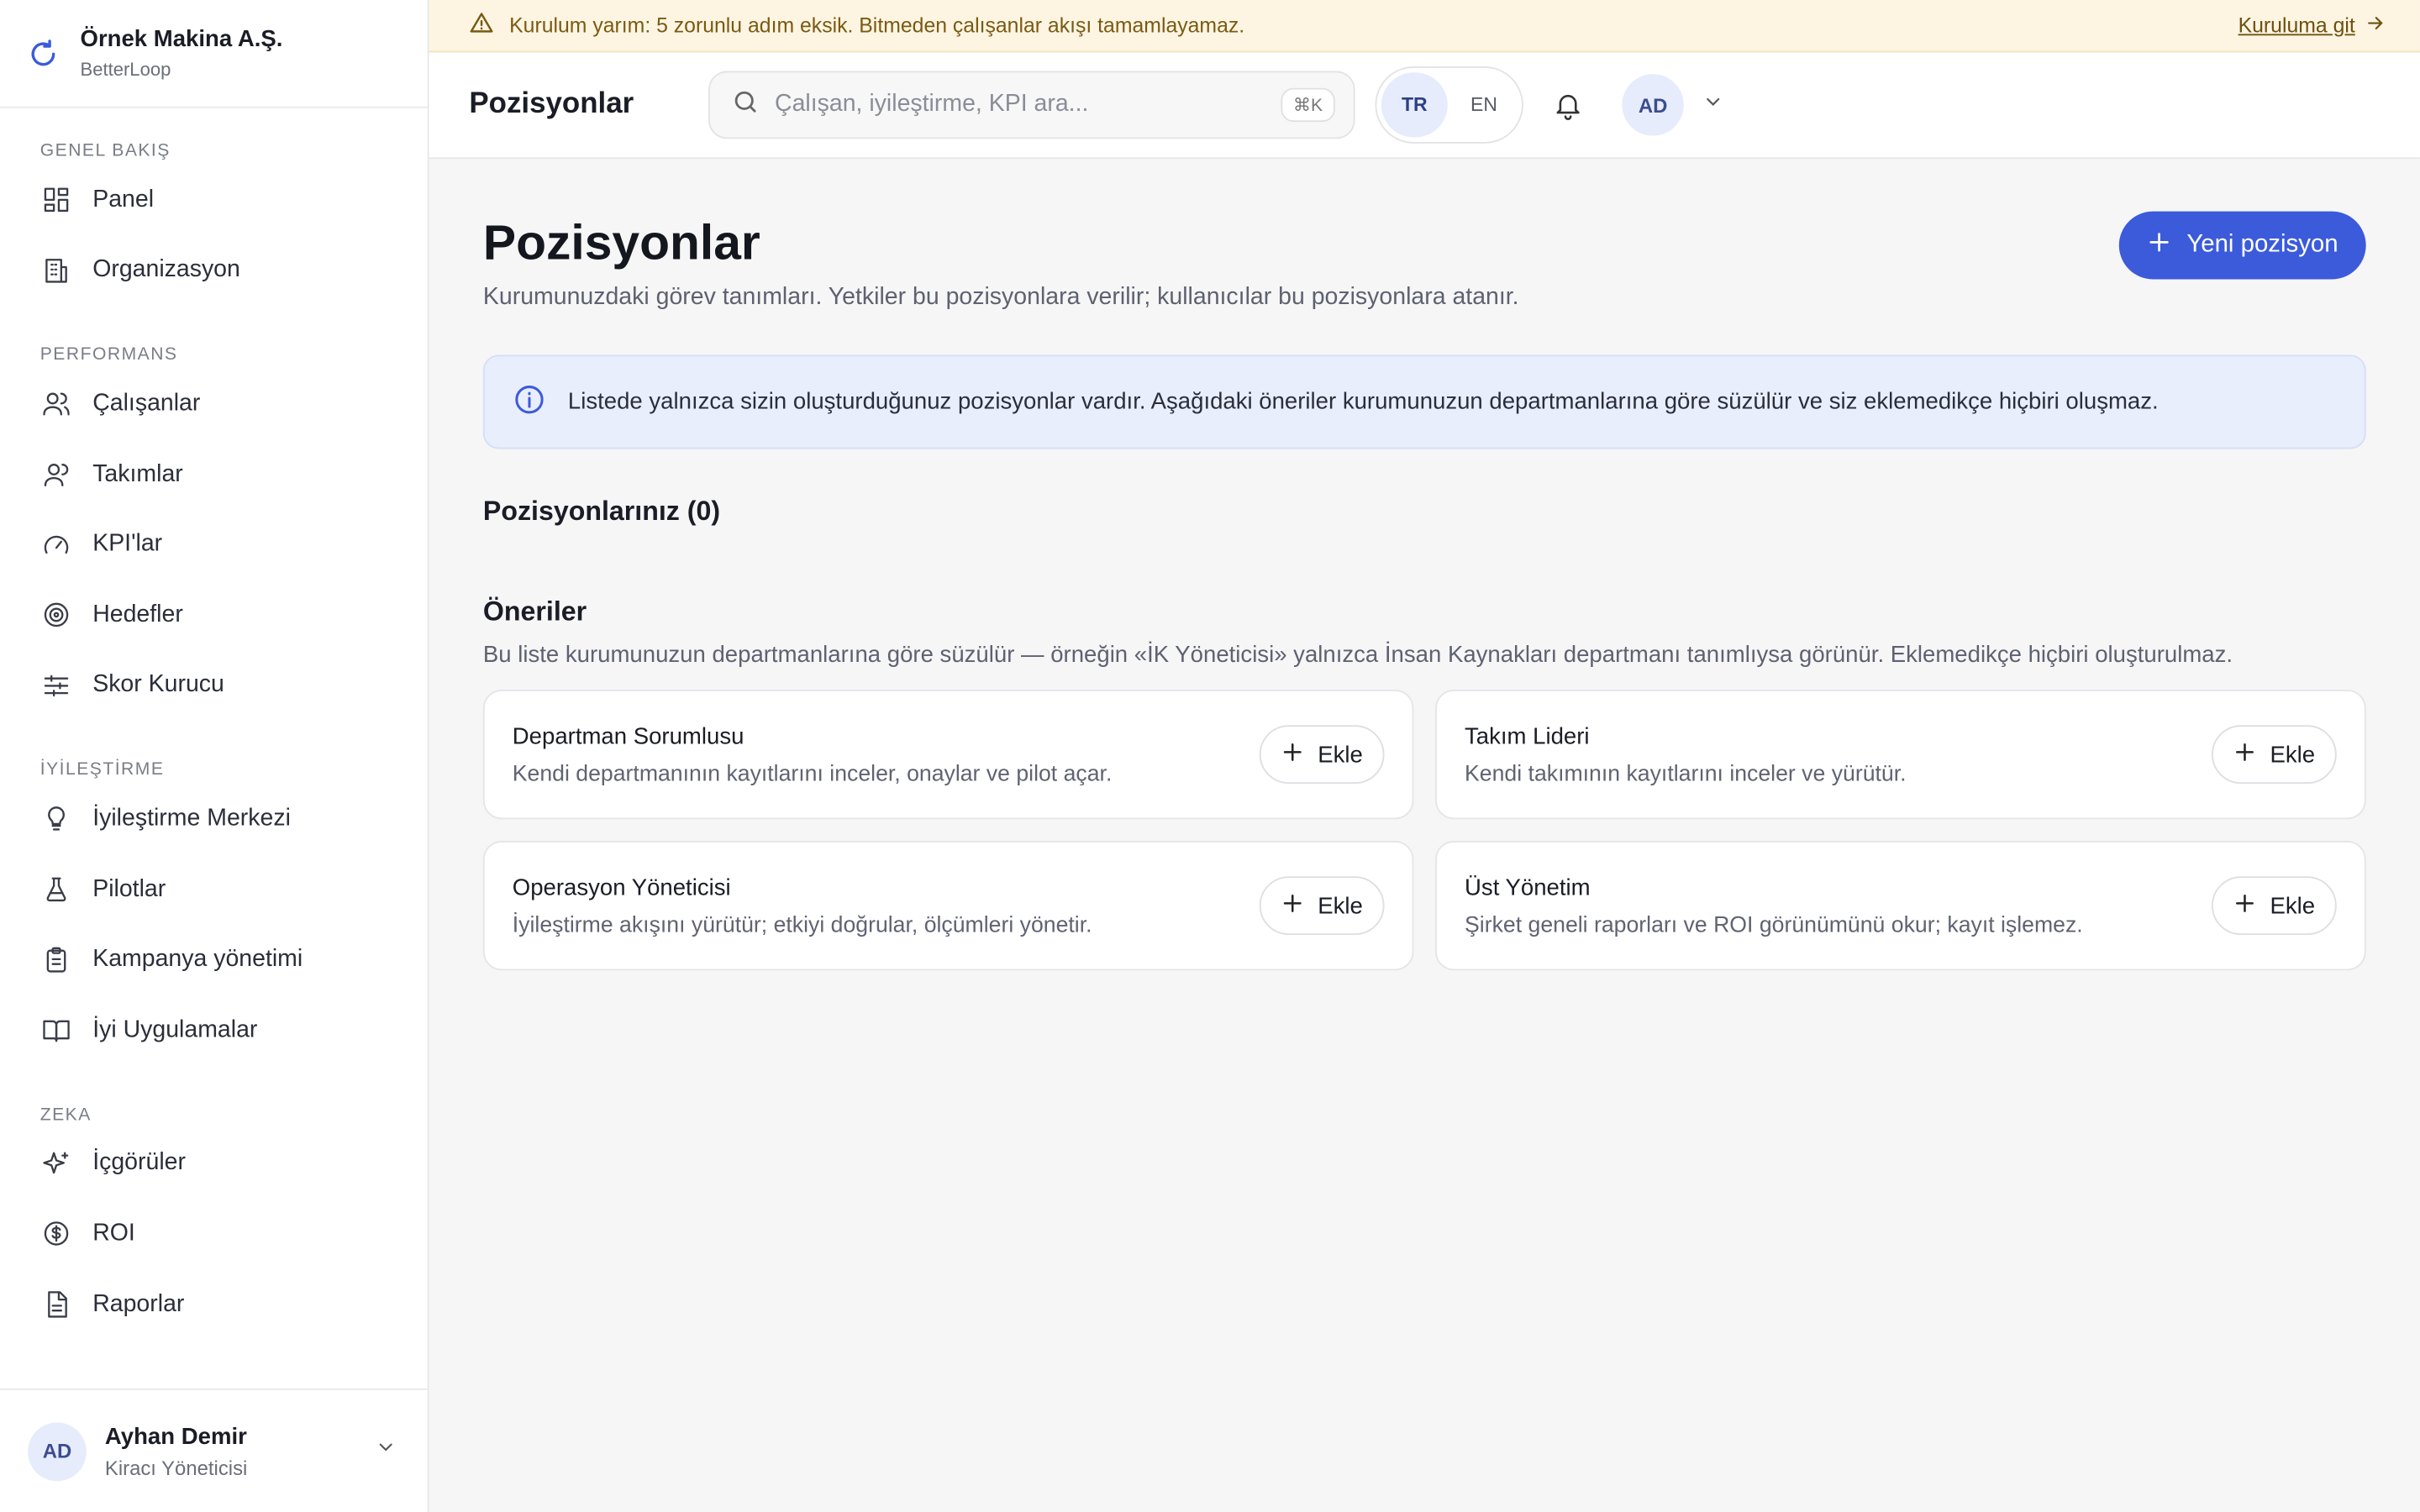 This screenshot has width=2420, height=1512. I want to click on bell-icon, so click(1568, 105).